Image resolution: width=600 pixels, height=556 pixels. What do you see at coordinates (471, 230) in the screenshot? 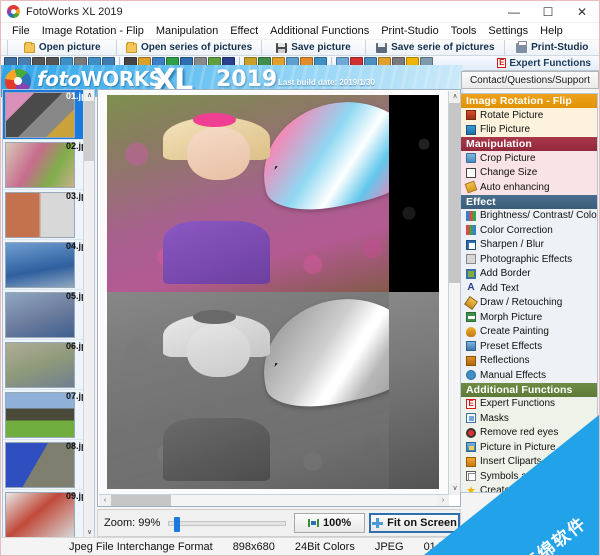
I see `color-correction-icon` at bounding box center [471, 230].